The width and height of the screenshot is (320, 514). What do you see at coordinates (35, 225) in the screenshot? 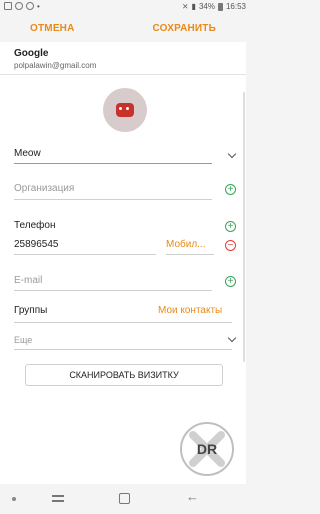
I see `phone-label: Телефон` at bounding box center [35, 225].